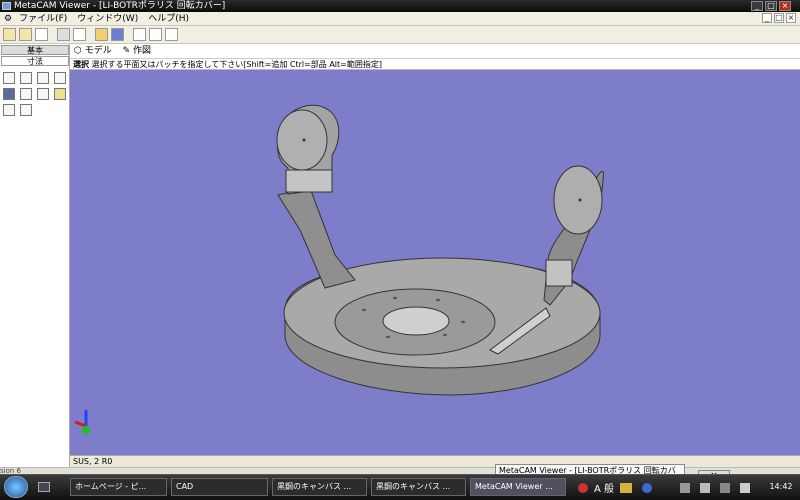  Describe the element at coordinates (43, 78) in the screenshot. I see `person-icon` at that location.